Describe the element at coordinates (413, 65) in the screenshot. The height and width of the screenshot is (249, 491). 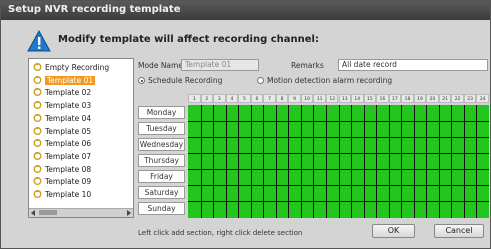
I see `remarks-input: All date record` at that location.